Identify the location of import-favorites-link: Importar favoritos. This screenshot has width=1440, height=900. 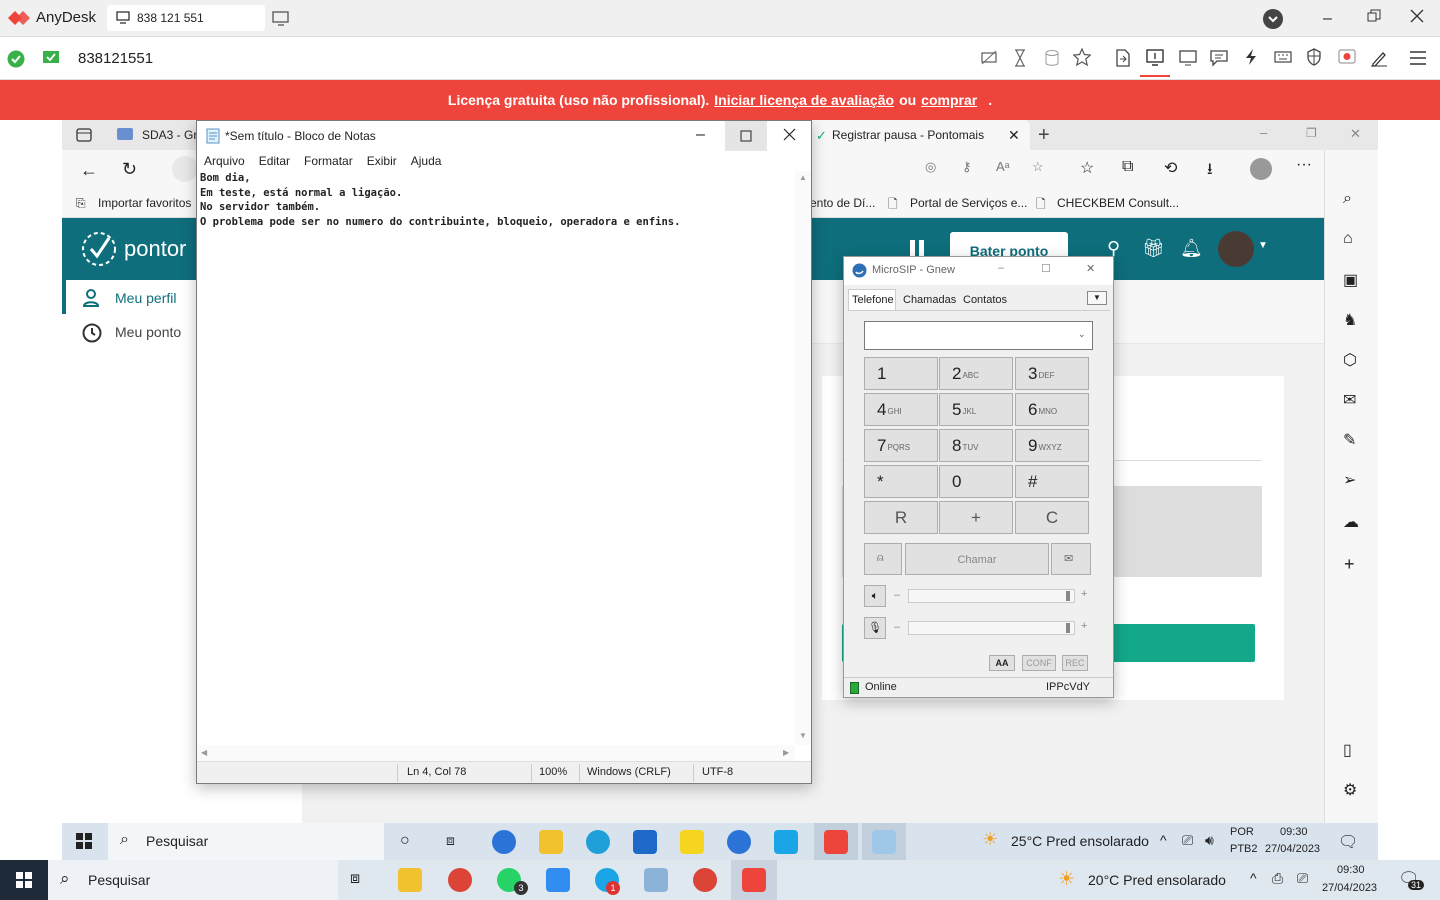
(144, 203).